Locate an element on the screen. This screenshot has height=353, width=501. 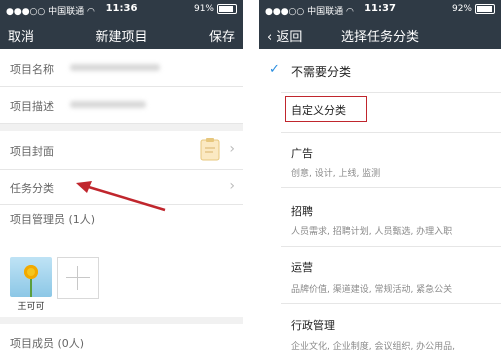
red-arrow-annotation is located at coordinates (121, 196).